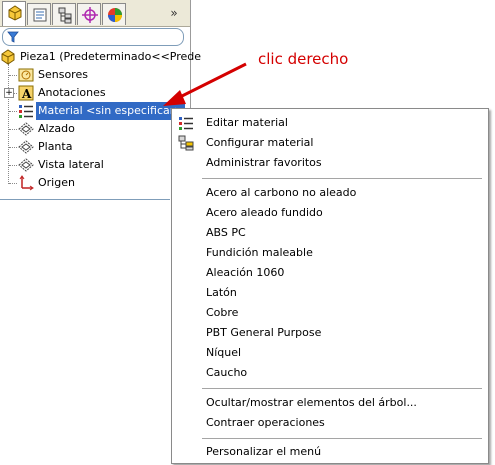  Describe the element at coordinates (330, 163) in the screenshot. I see `menu-item-administrar-favoritos: Administrar favoritos` at that location.